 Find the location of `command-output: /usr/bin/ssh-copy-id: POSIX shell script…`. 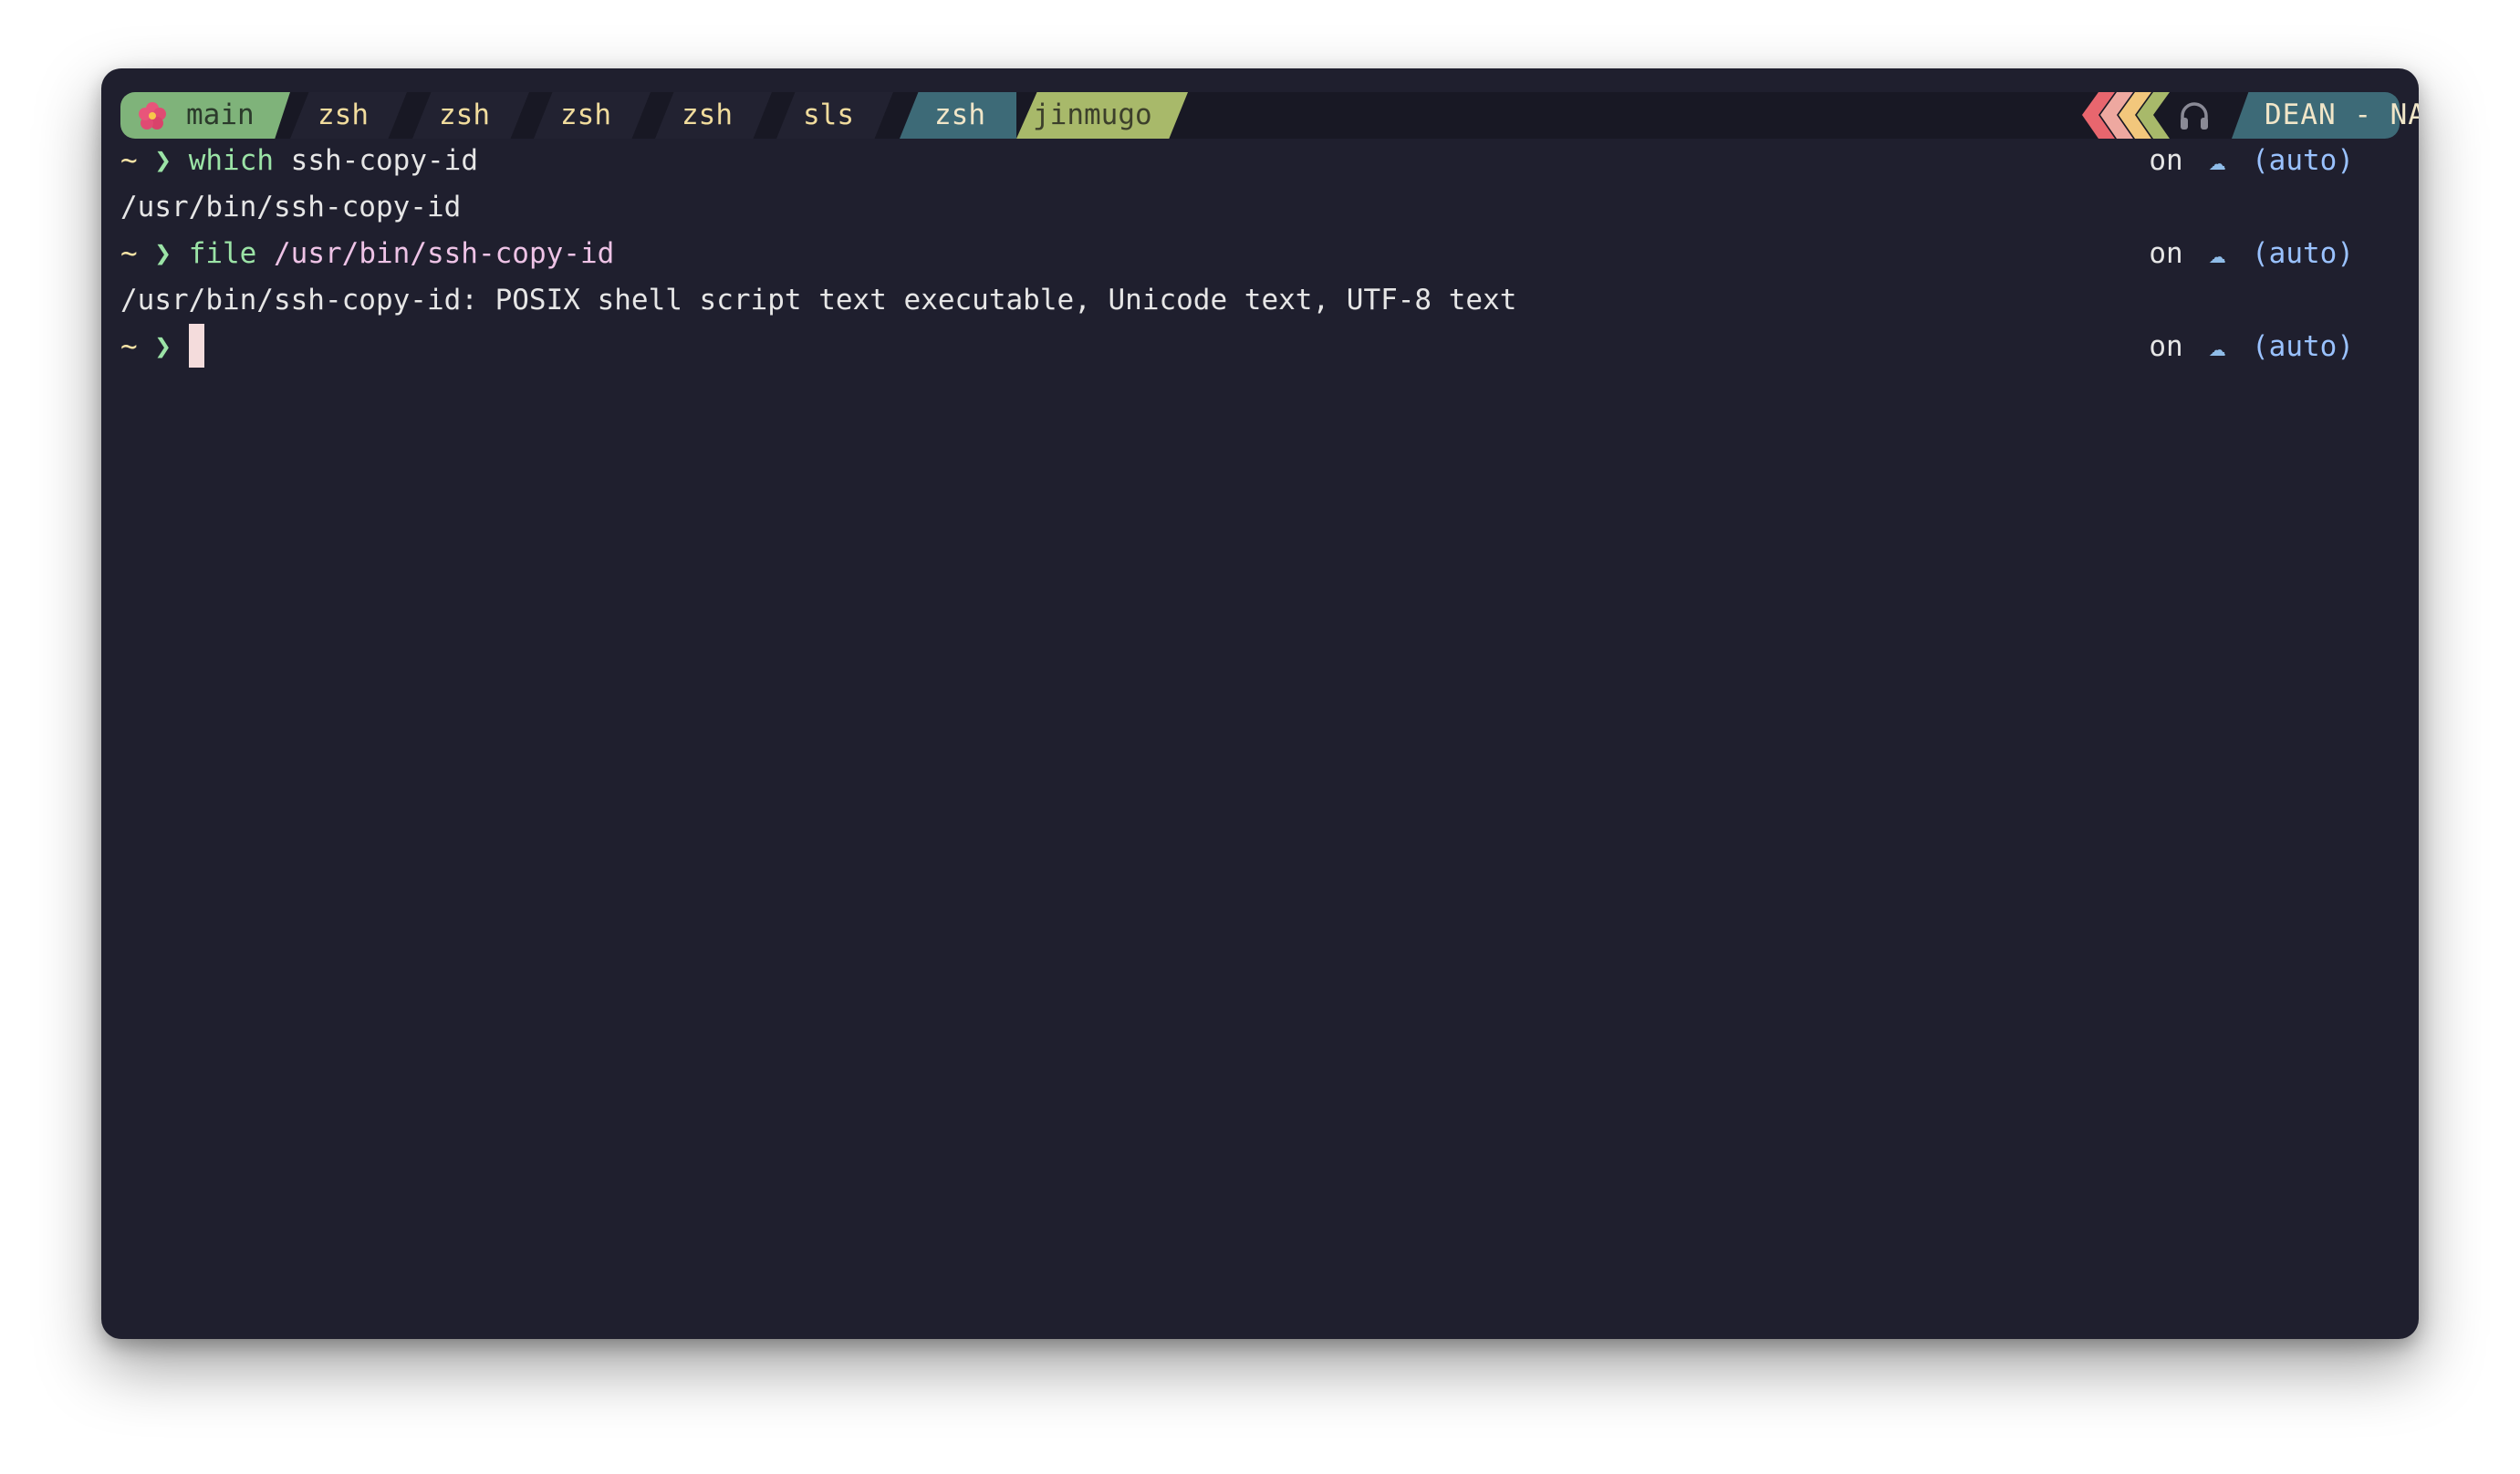

command-output: /usr/bin/ssh-copy-id: POSIX shell script… is located at coordinates (819, 300).